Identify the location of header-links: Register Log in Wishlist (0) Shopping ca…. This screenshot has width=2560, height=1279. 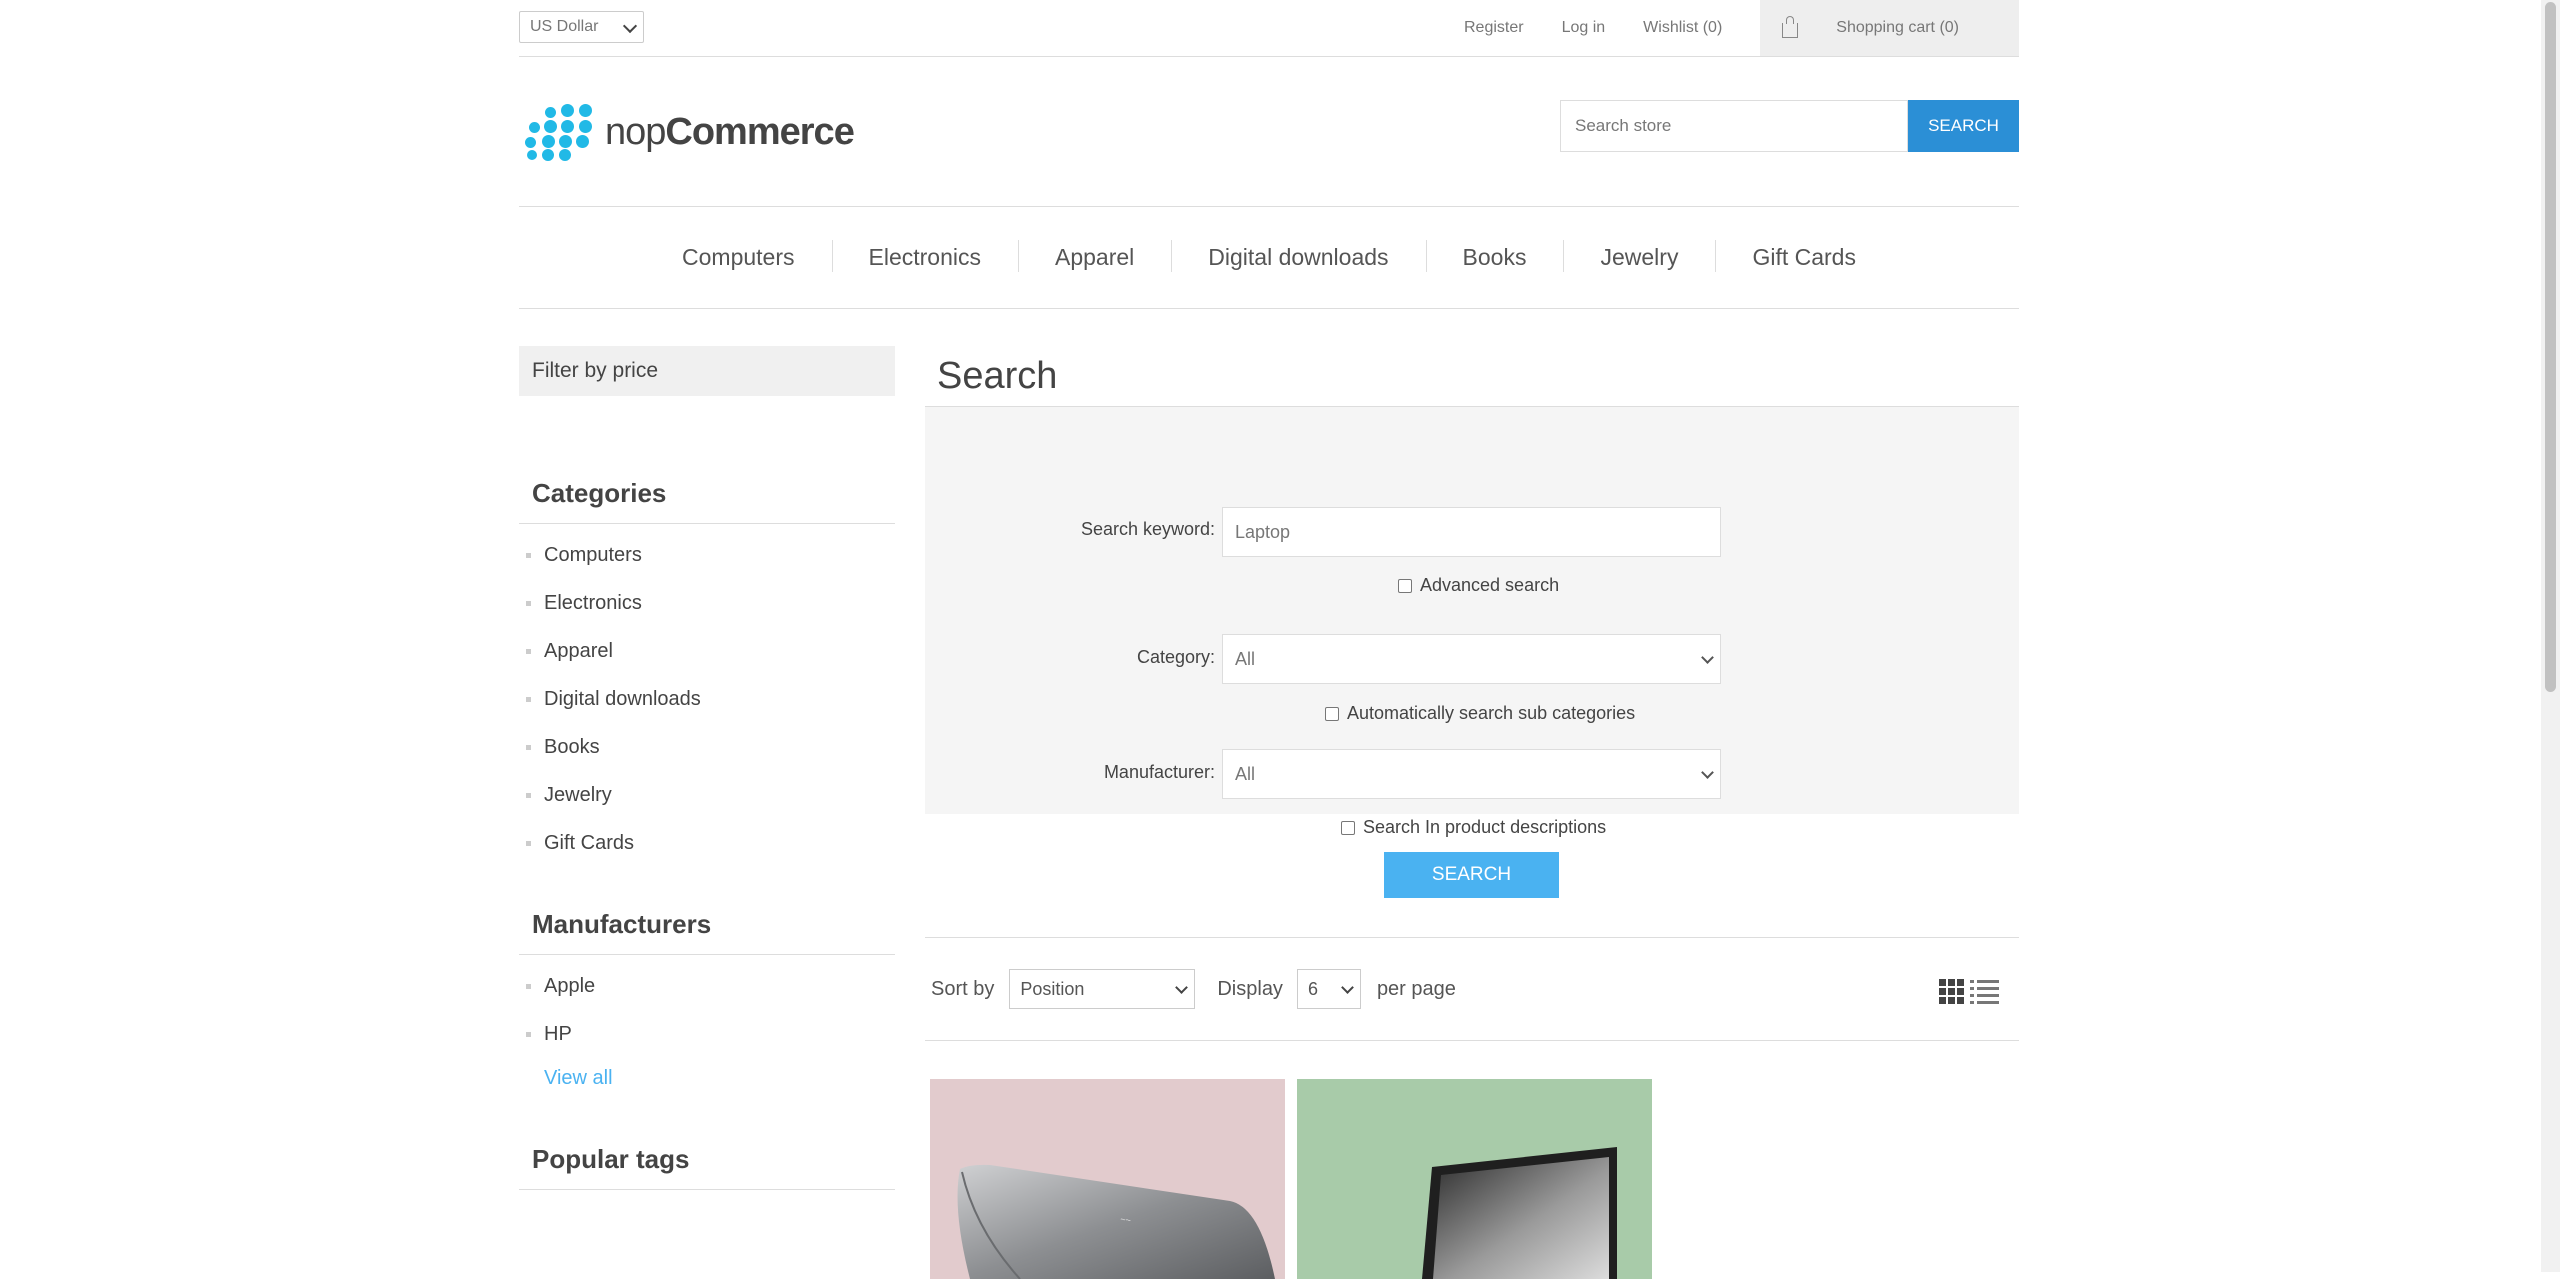
(1741, 28).